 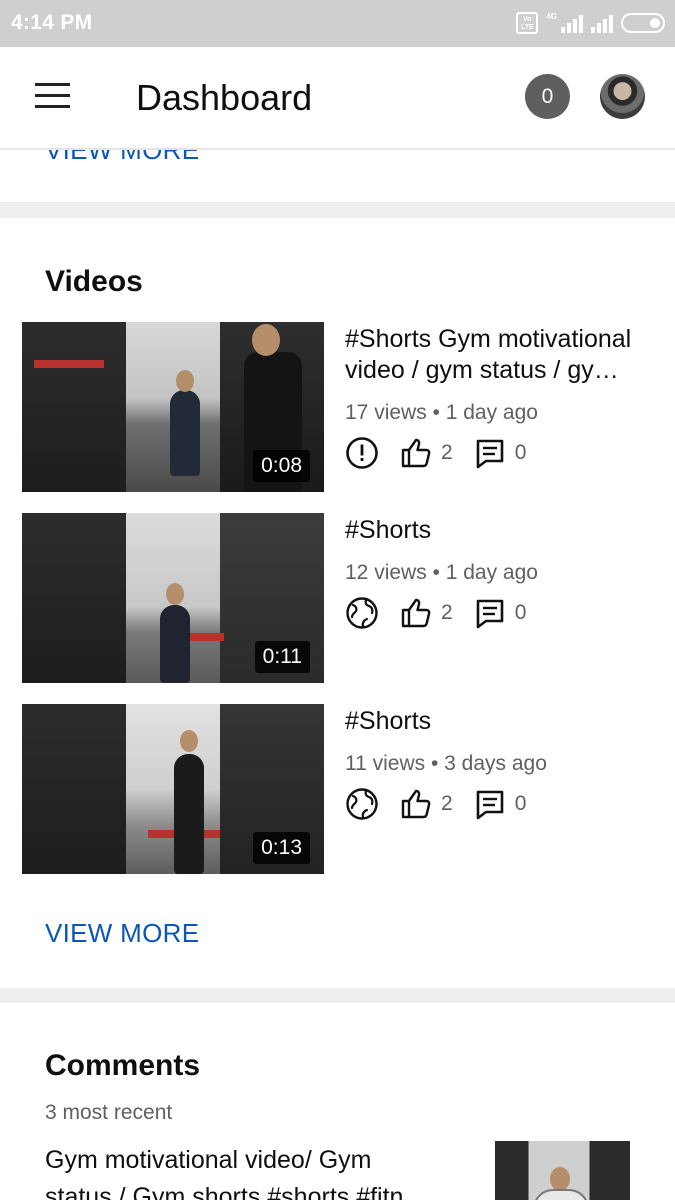 I want to click on video-row: 0:13 #Shorts 11 views • 3 days ago 2 0, so click(x=342, y=789).